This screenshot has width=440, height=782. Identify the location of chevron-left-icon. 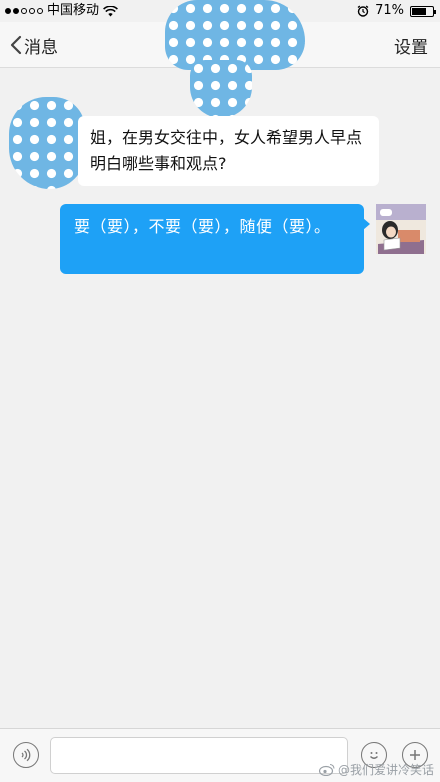
(16, 45).